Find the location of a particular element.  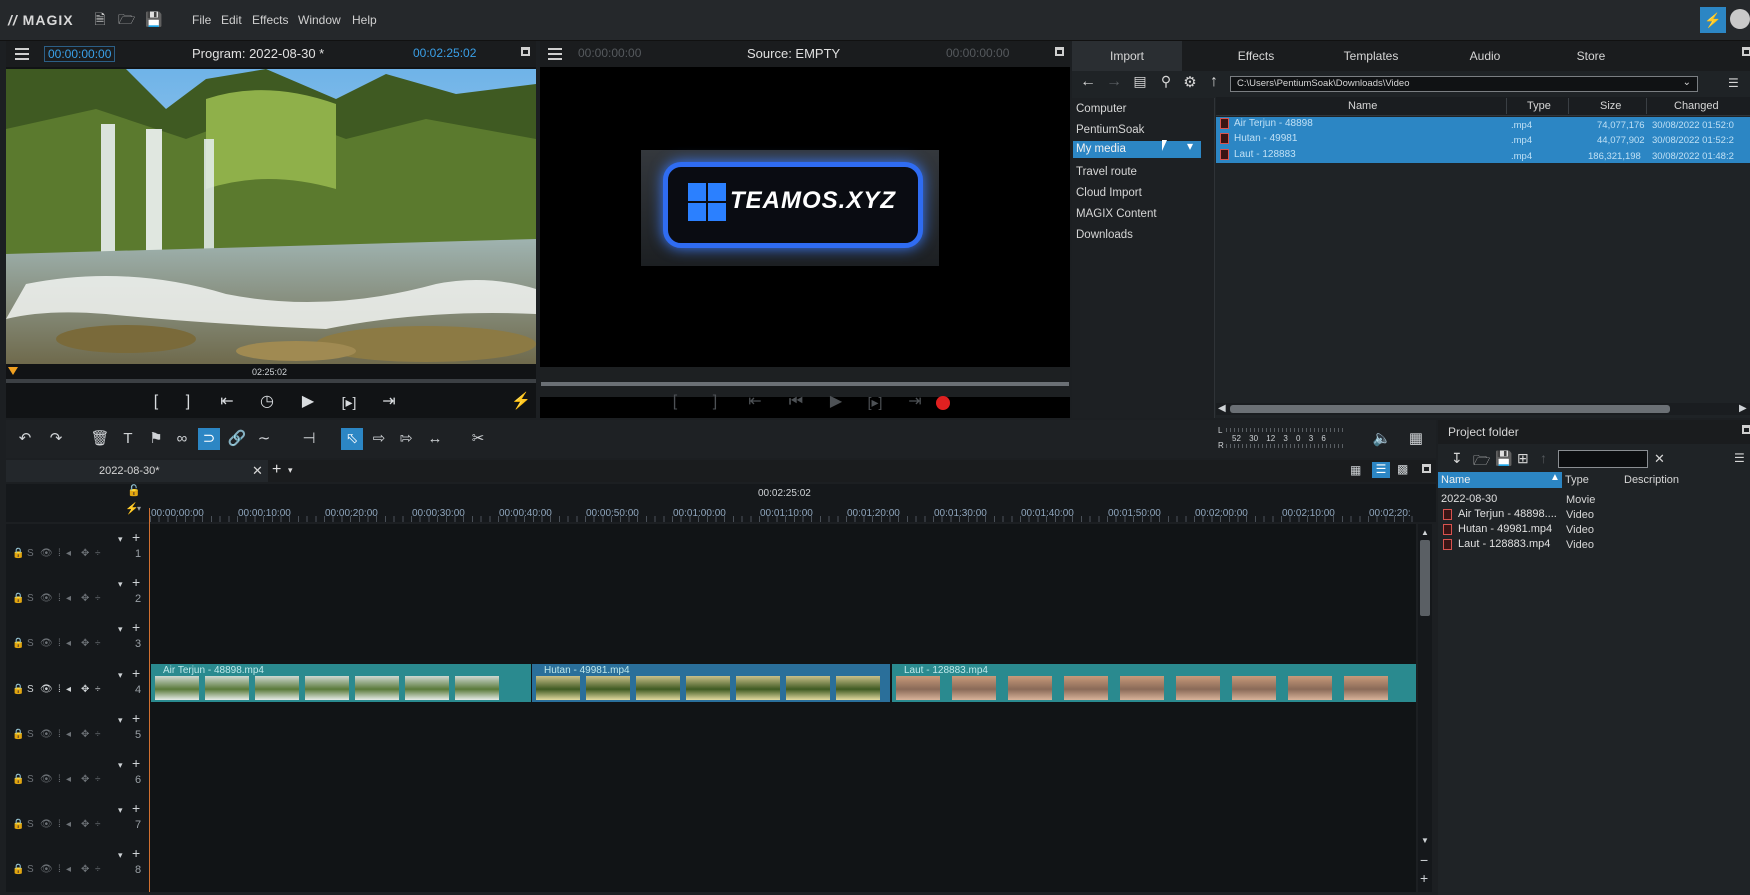

search-icon: ⚲ is located at coordinates (1166, 83).